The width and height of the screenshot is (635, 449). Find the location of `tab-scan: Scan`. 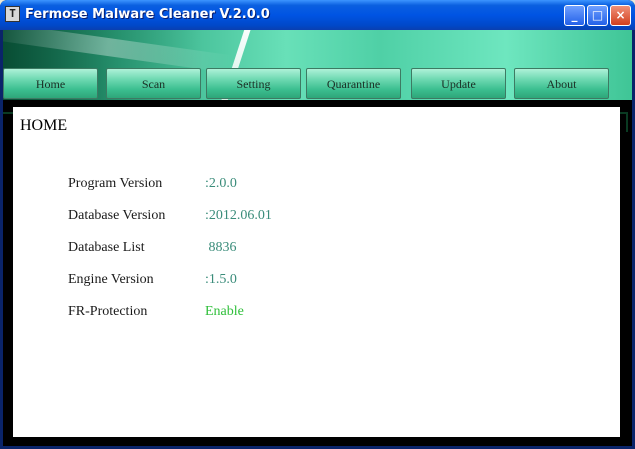

tab-scan: Scan is located at coordinates (153, 83).